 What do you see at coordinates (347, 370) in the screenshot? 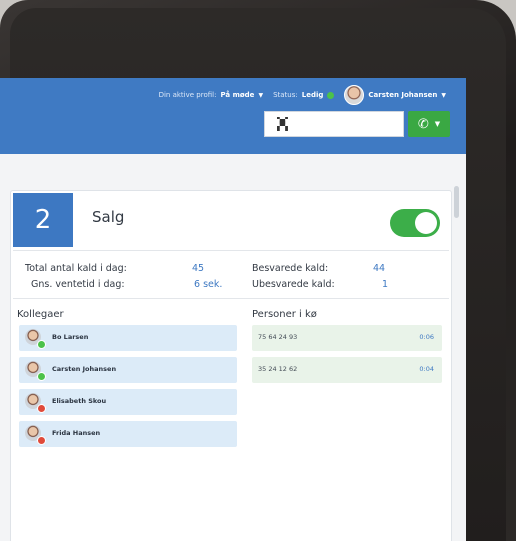
I see `queue-caller-item: 35 24 12 62 0:04` at bounding box center [347, 370].